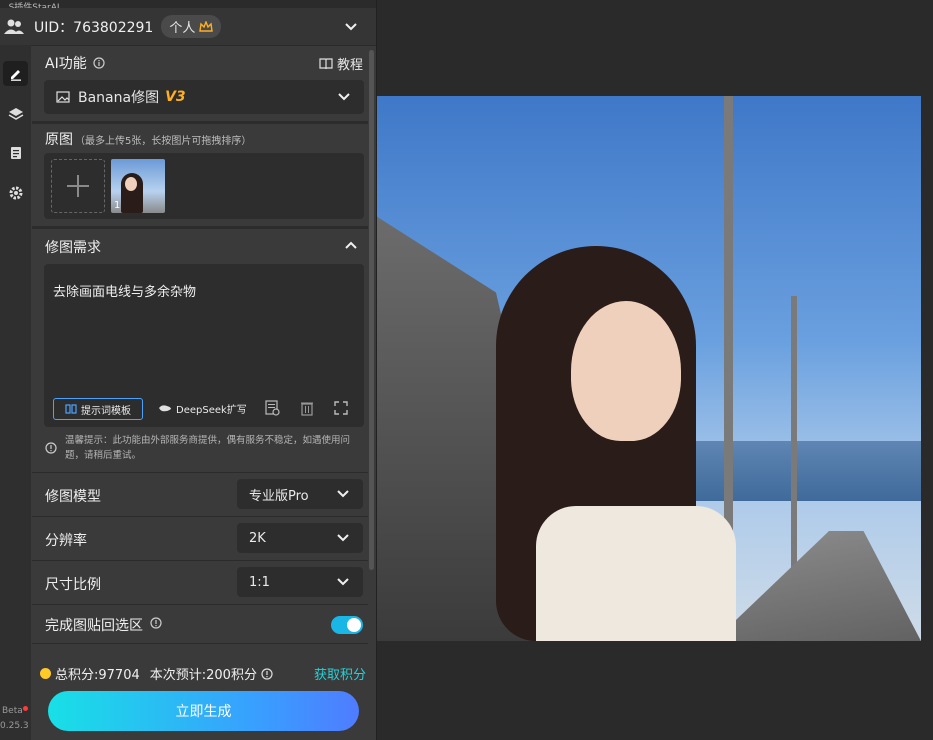 The width and height of the screenshot is (933, 740). Describe the element at coordinates (117, 205) in the screenshot. I see `thumbnail-index: 1` at that location.